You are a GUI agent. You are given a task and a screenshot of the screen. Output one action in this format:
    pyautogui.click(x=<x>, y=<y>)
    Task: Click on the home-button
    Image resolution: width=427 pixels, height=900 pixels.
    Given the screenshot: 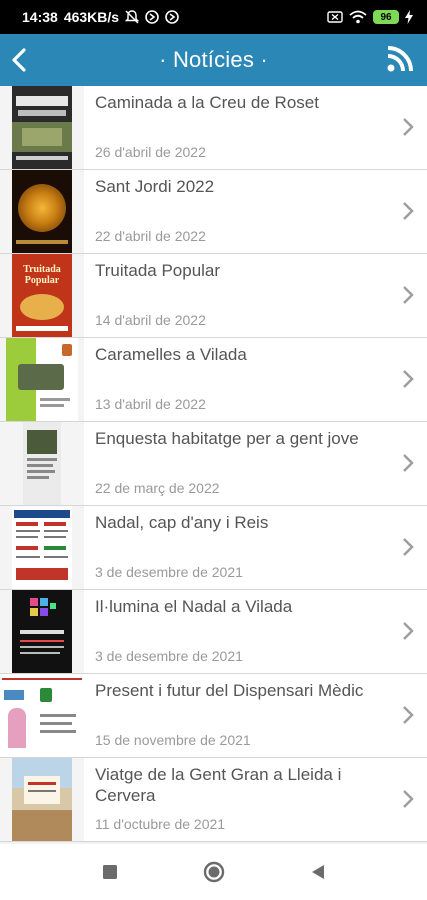 What is the action you would take?
    pyautogui.click(x=214, y=872)
    